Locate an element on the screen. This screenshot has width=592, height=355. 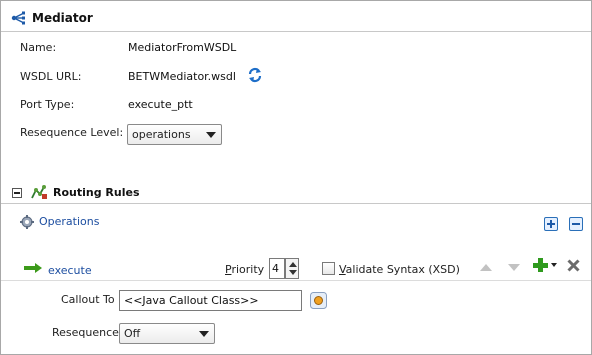
arrow-right-icon is located at coordinates (33, 269).